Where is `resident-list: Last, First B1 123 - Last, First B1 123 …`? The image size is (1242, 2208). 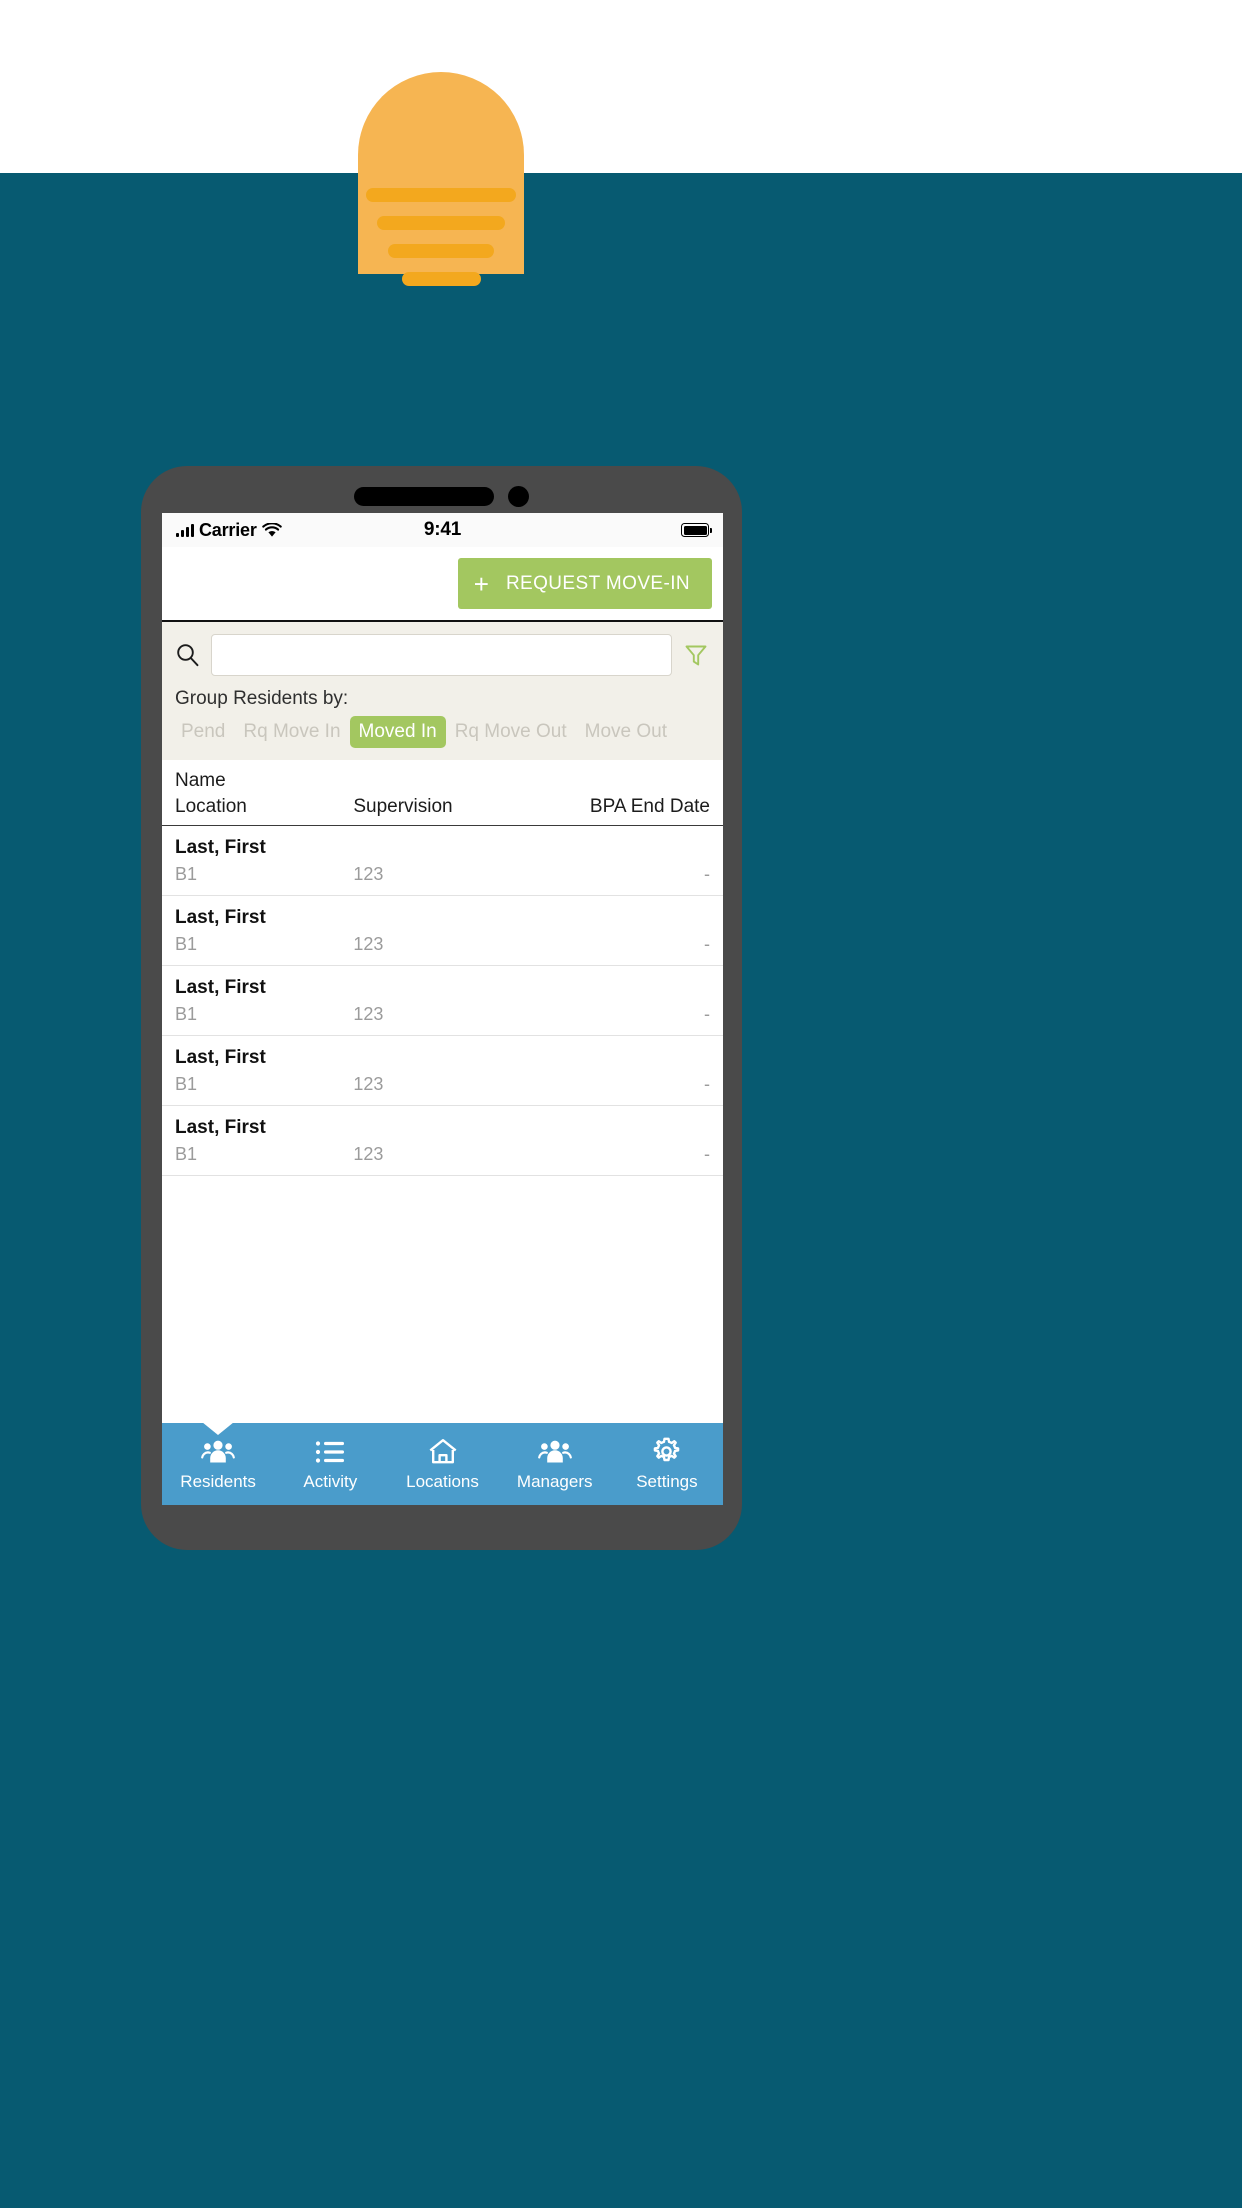 resident-list: Last, First B1 123 - Last, First B1 123 … is located at coordinates (442, 1124).